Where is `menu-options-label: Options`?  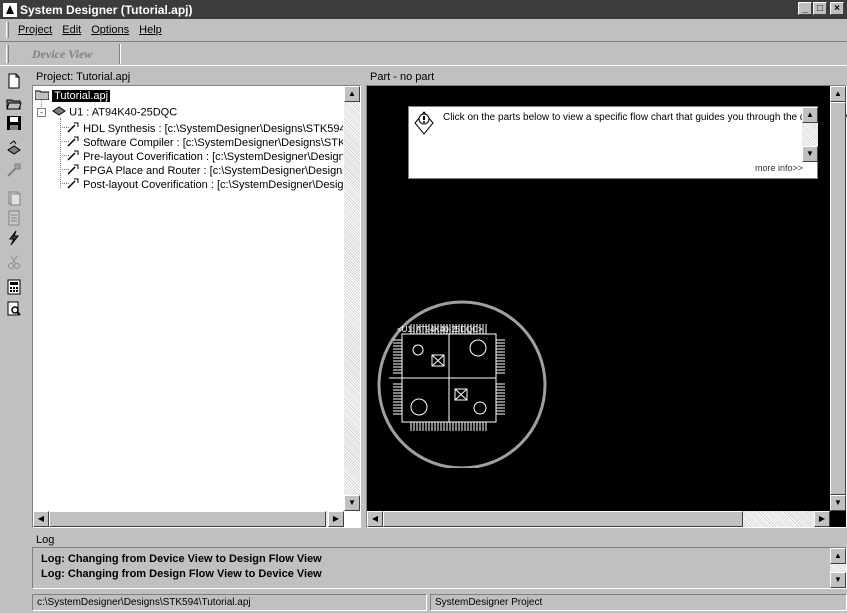
menu-options-label: Options is located at coordinates (110, 30).